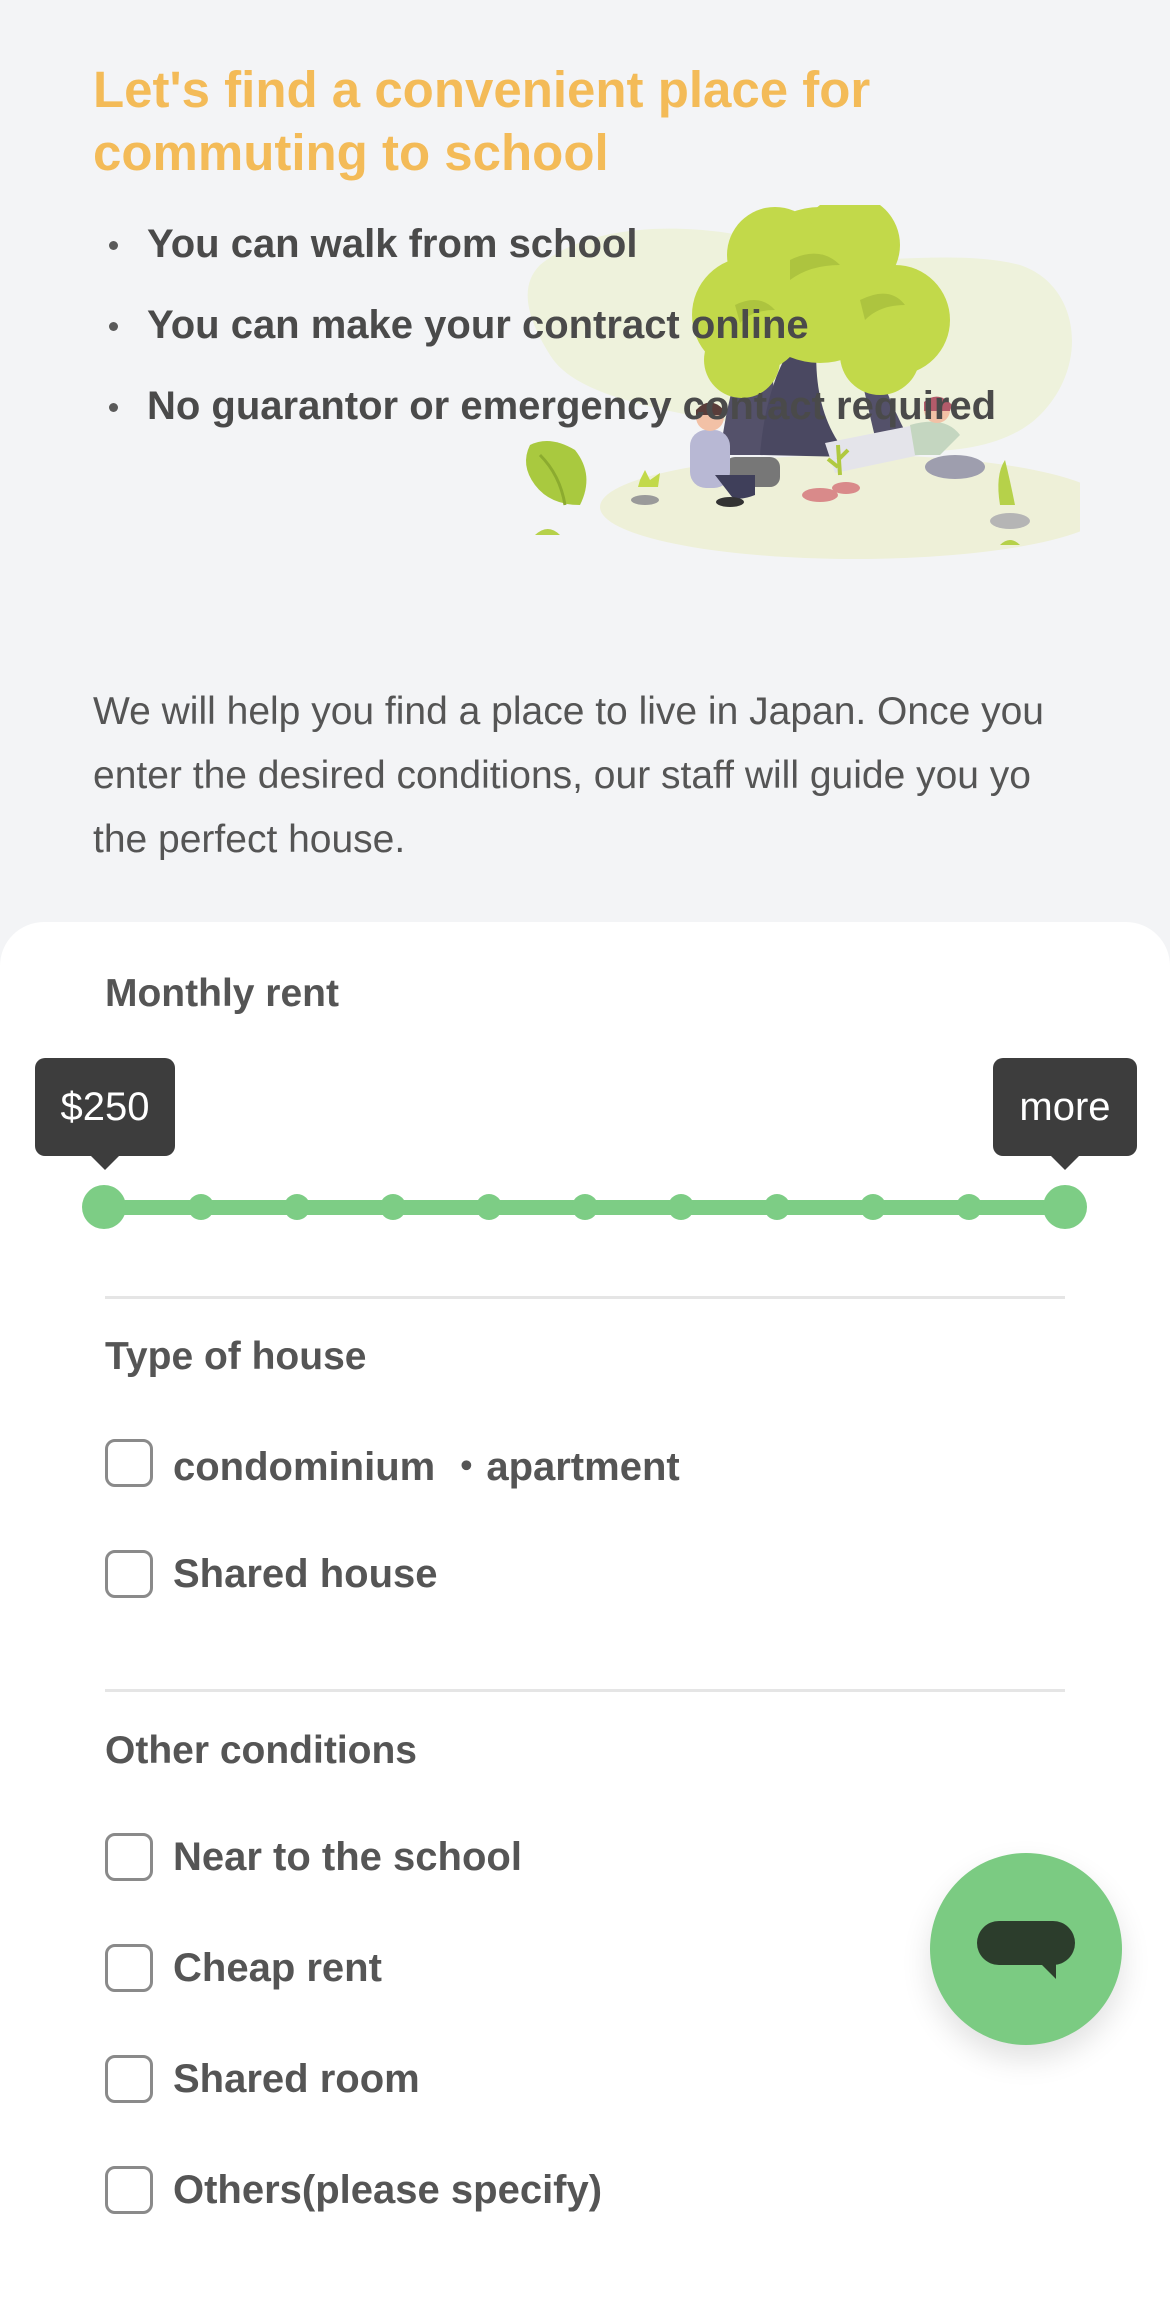 The height and width of the screenshot is (2322, 1170). I want to click on condition-option-near-school: Near to the school, so click(313, 1857).